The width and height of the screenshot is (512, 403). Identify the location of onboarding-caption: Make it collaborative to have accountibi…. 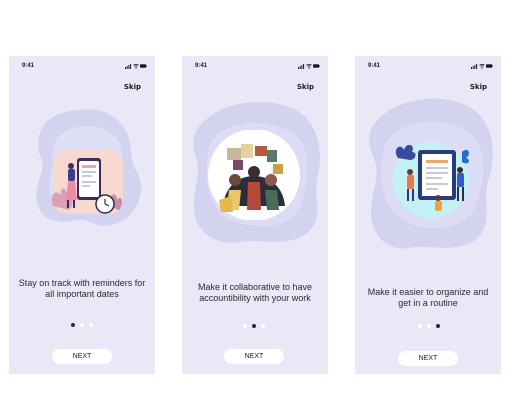
(255, 292).